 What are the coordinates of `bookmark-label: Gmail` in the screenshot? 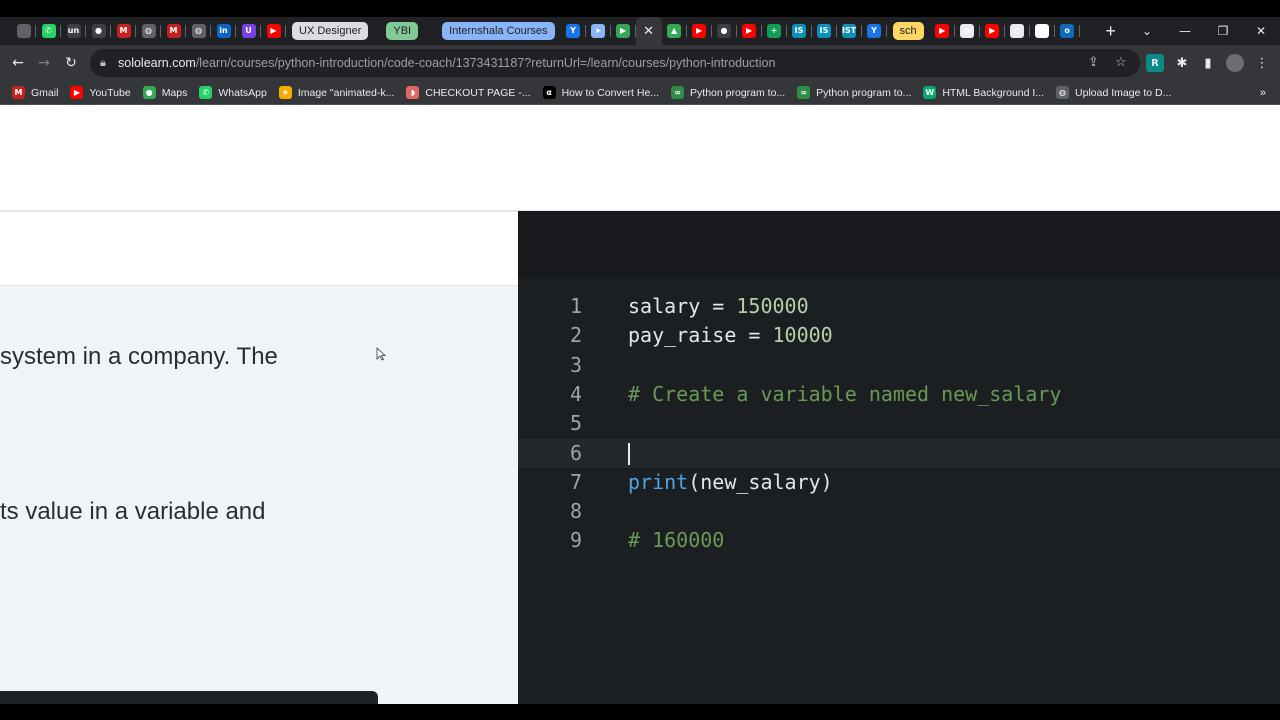 It's located at (45, 92).